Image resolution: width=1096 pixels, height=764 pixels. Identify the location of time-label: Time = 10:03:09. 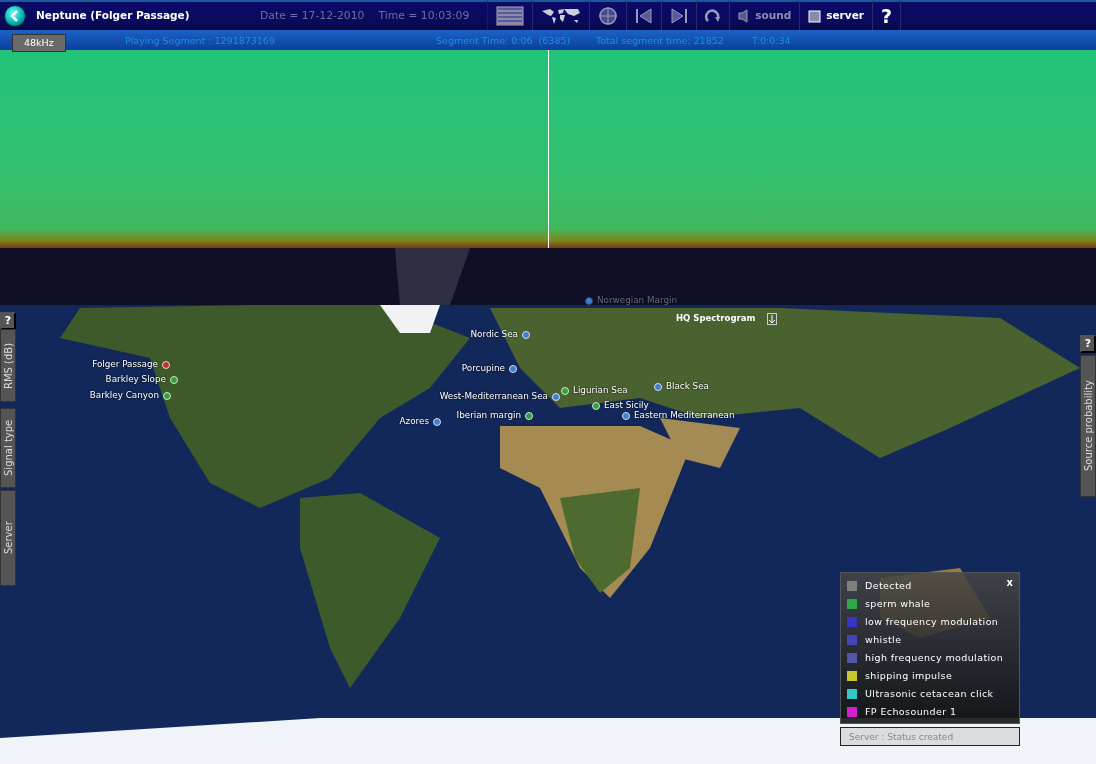
(424, 15).